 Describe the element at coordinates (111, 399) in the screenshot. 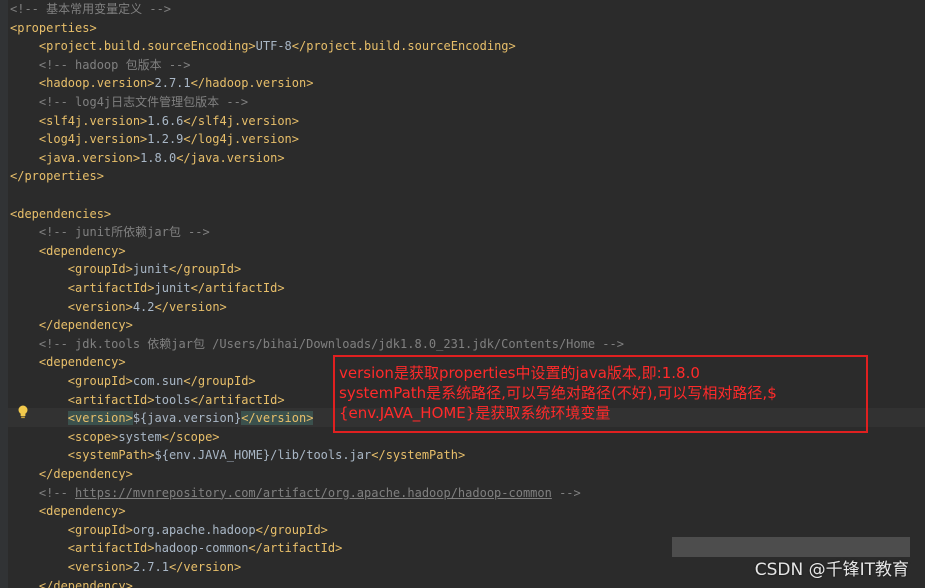

I see `code-token: <artifactId>` at that location.